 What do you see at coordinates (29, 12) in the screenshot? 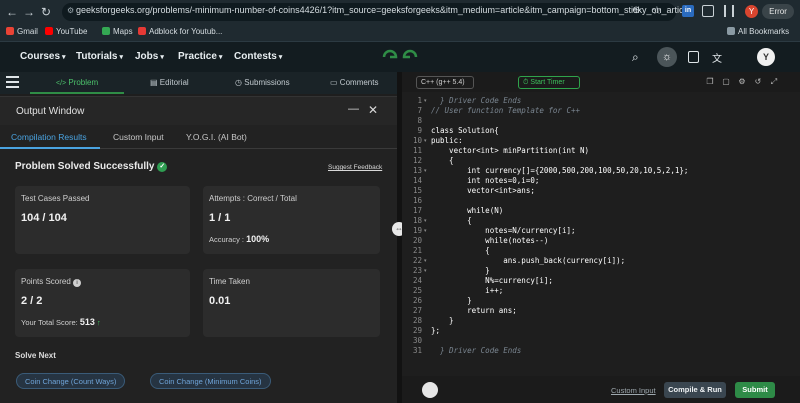
I see `forward-icon: →` at bounding box center [29, 12].